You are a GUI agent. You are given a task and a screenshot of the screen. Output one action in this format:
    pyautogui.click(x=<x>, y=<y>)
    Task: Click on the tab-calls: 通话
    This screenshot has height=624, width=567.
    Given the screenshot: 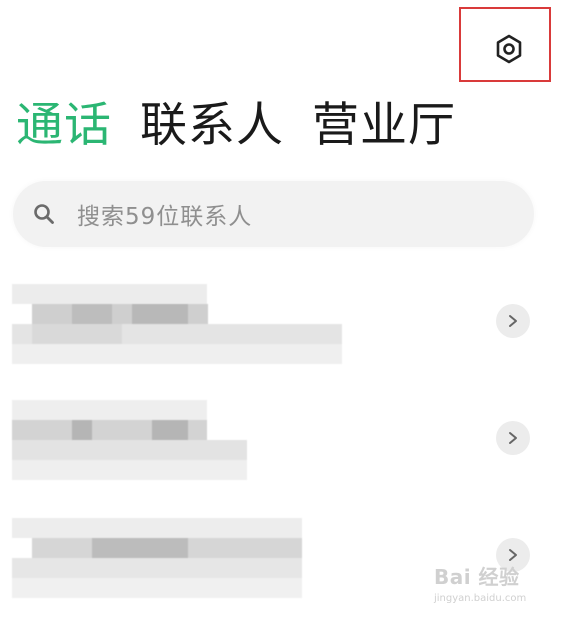 What is the action you would take?
    pyautogui.click(x=64, y=126)
    